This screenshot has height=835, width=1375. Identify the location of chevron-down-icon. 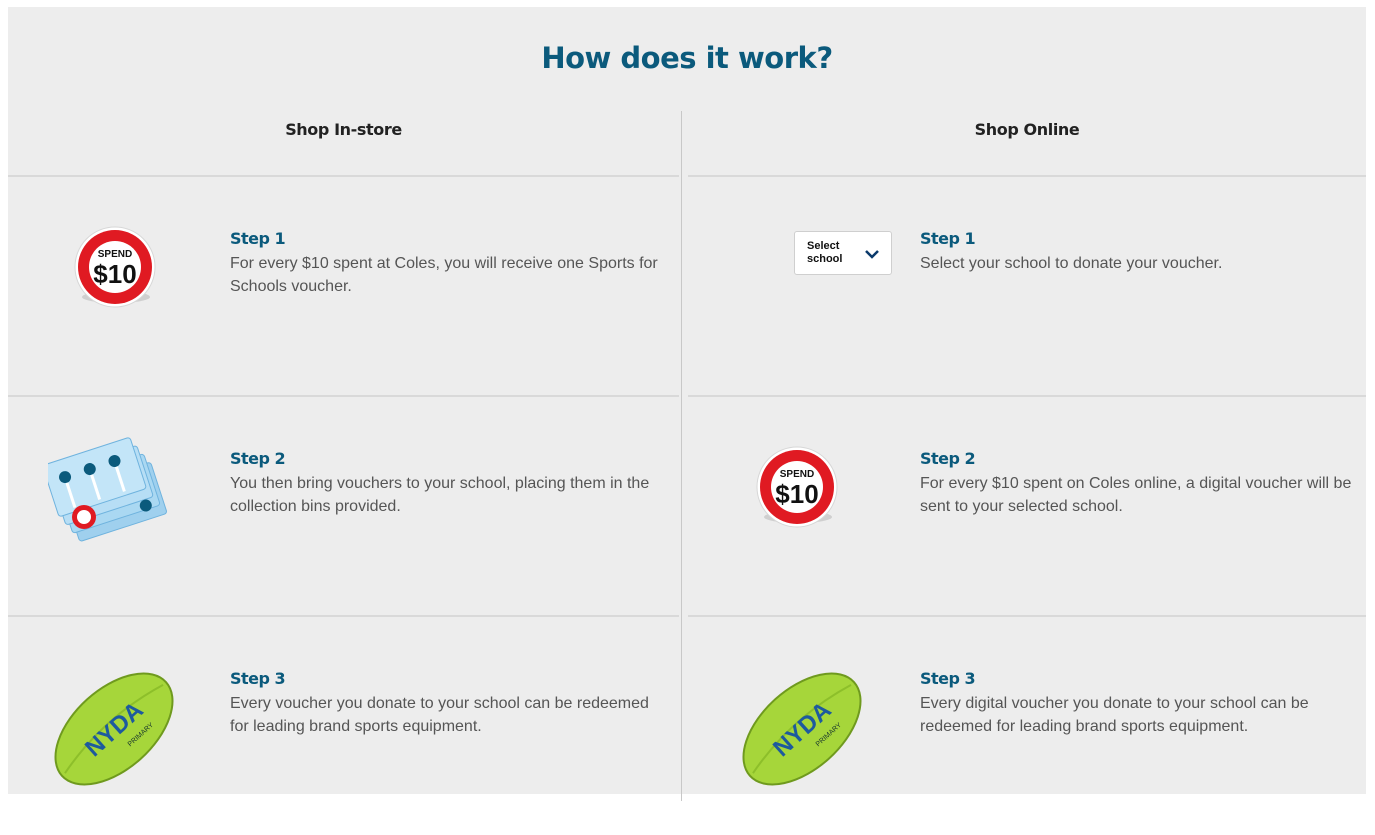
(872, 255).